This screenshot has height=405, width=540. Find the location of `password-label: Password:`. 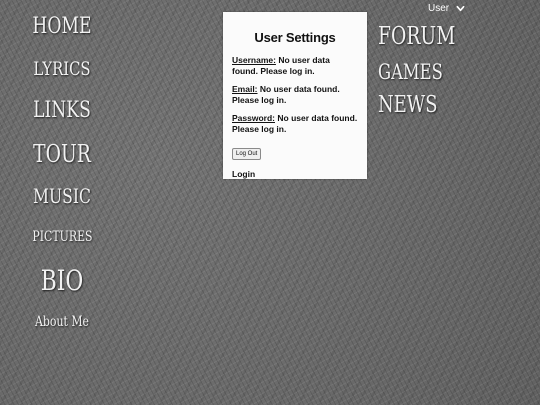

password-label: Password: is located at coordinates (253, 118).